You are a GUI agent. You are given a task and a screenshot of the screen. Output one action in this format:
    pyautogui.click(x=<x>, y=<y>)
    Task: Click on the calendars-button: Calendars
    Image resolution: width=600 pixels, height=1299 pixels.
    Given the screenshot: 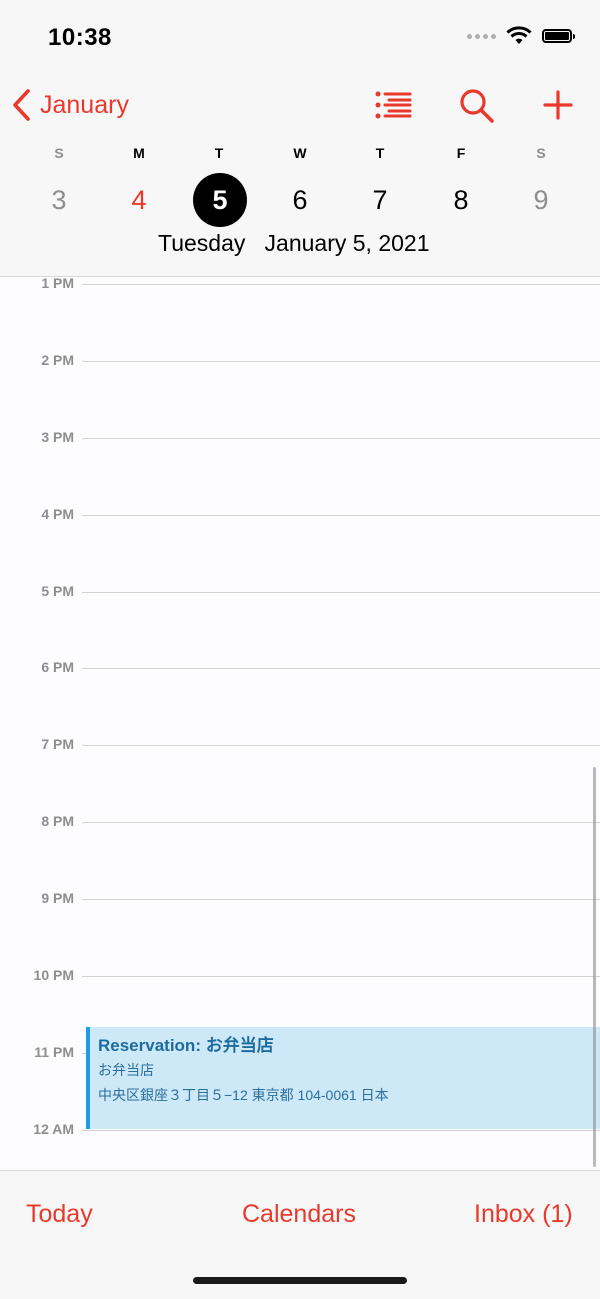 What is the action you would take?
    pyautogui.click(x=299, y=1214)
    